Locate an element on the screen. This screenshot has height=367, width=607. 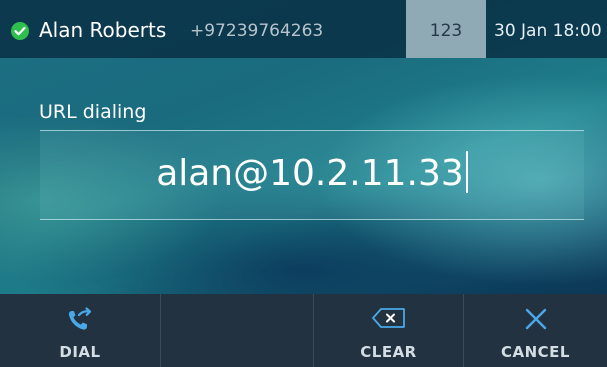
backspace-icon is located at coordinates (389, 320).